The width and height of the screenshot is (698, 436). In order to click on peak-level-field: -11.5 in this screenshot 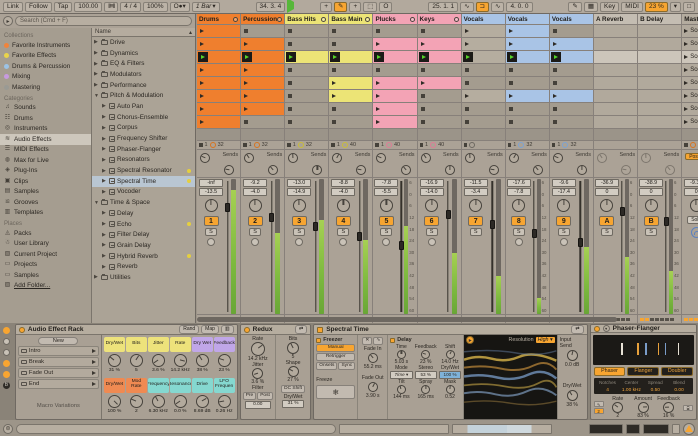, I will do `click(475, 183)`.